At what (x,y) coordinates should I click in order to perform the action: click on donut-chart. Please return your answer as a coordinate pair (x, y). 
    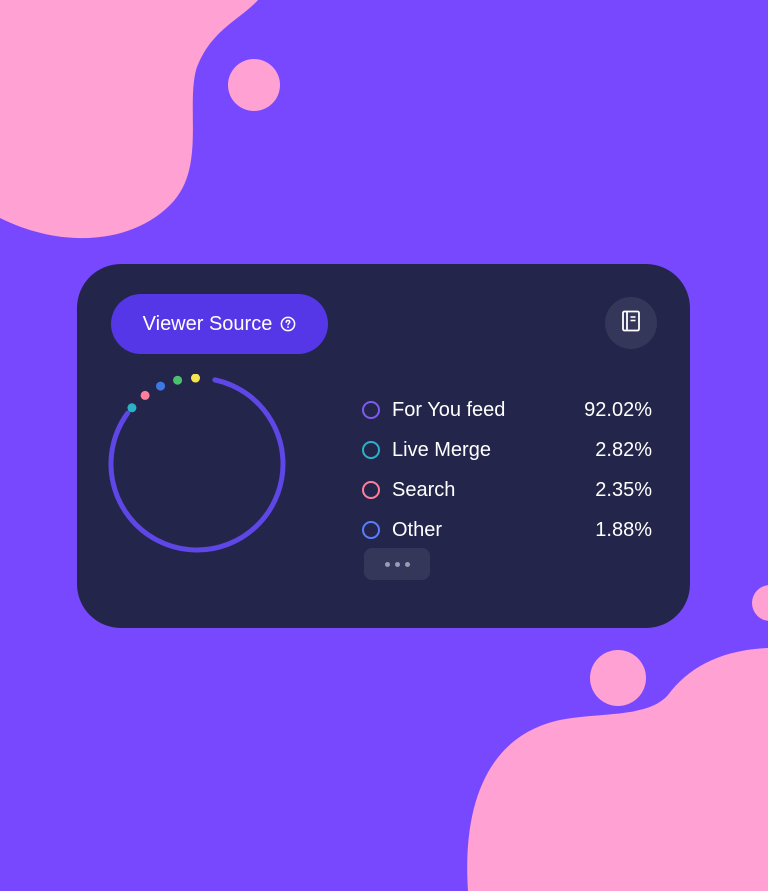
    Looking at the image, I should click on (197, 463).